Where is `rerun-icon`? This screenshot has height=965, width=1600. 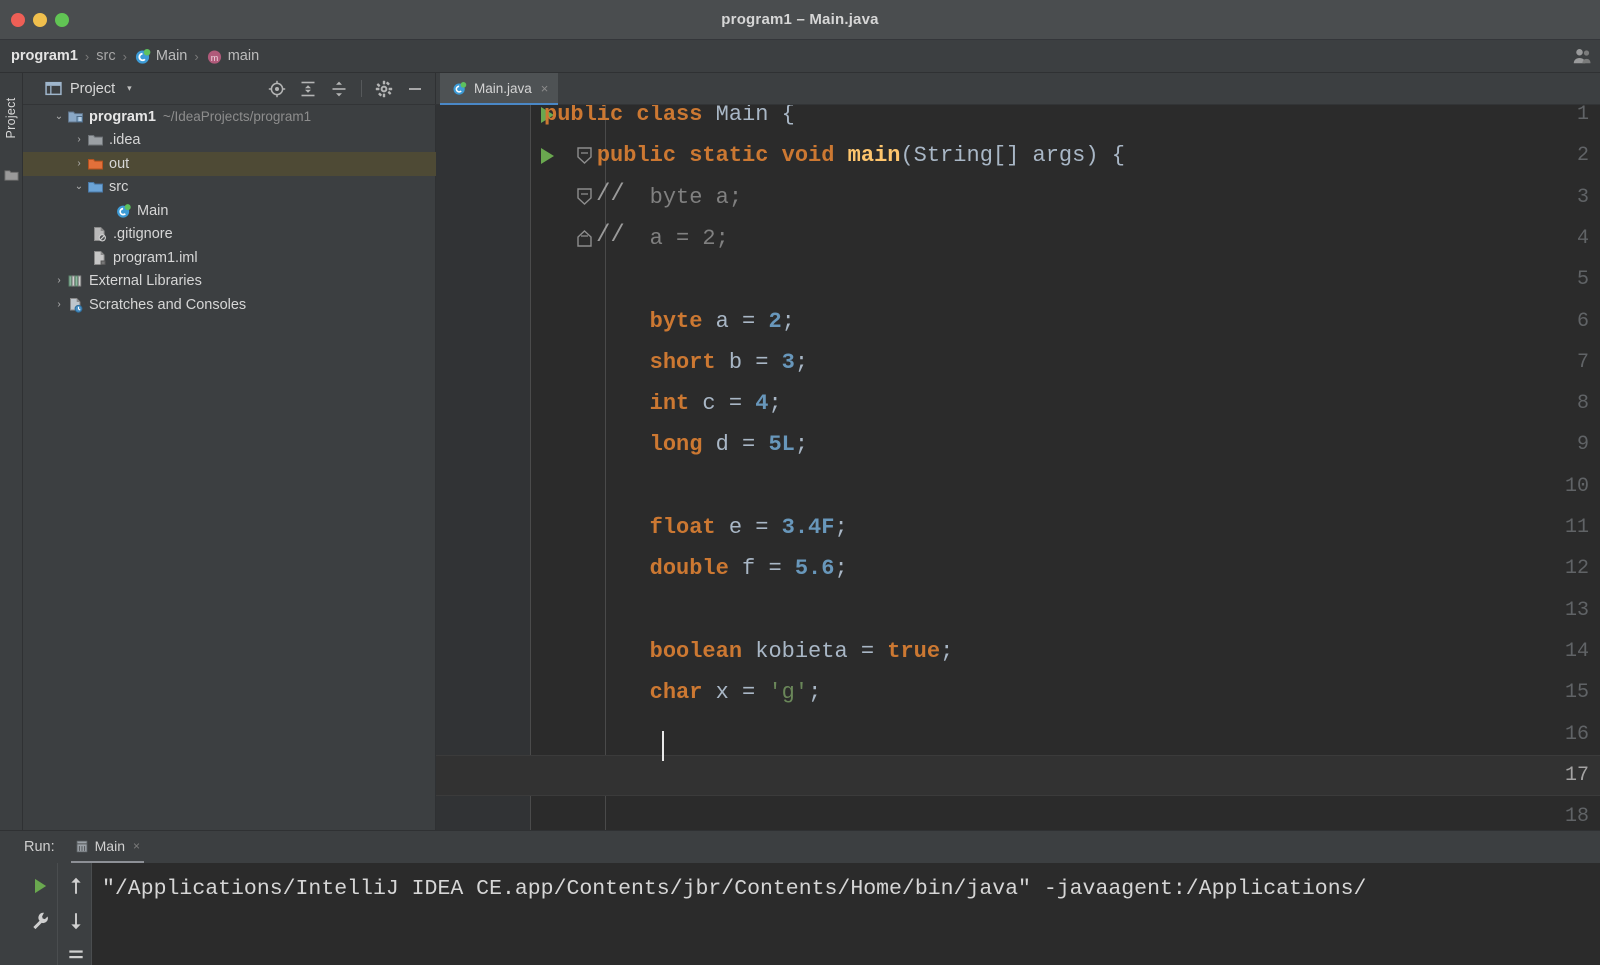 rerun-icon is located at coordinates (40, 886).